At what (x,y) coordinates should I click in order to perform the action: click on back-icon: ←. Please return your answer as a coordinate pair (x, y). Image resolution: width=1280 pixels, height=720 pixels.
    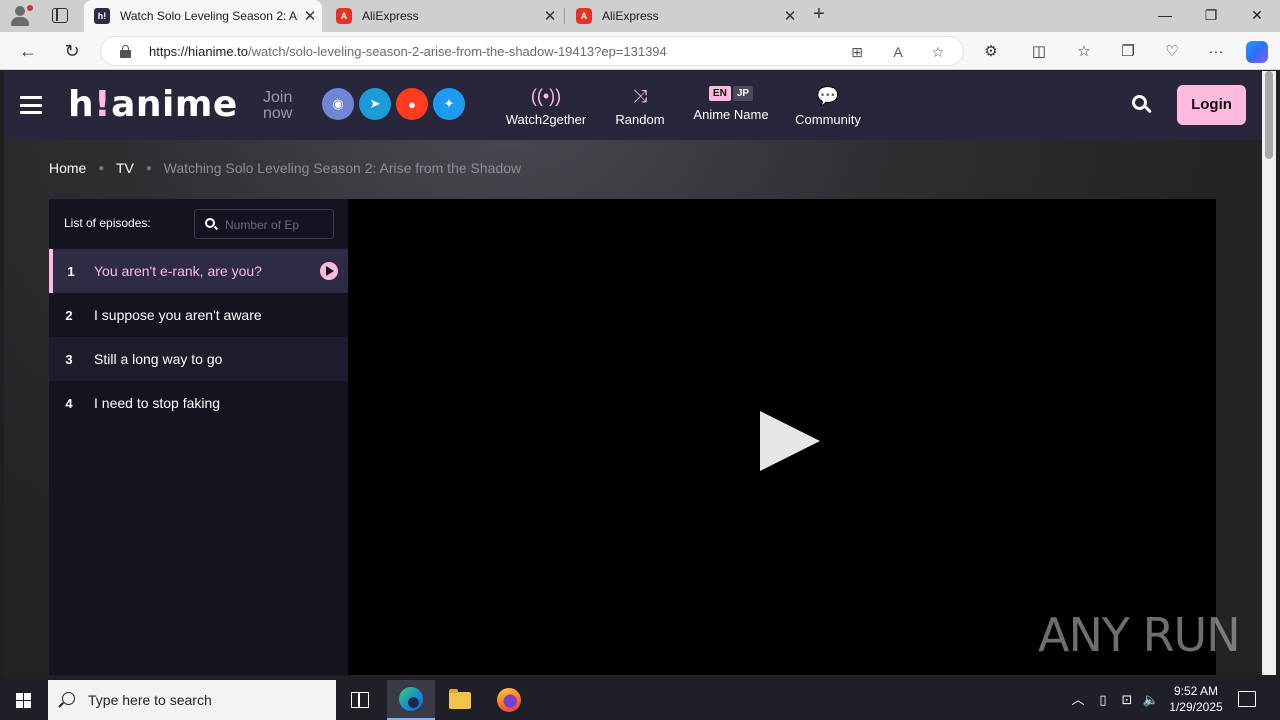
    Looking at the image, I should click on (28, 51).